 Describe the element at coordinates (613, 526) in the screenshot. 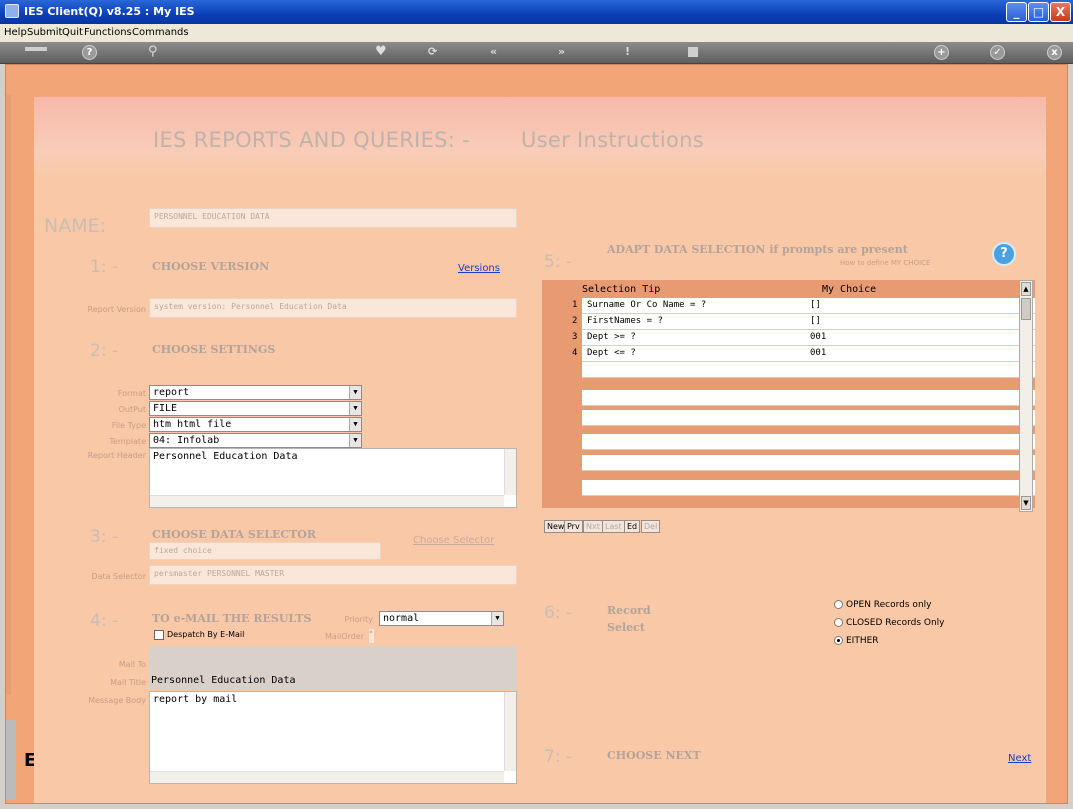

I see `last-button: Last` at that location.